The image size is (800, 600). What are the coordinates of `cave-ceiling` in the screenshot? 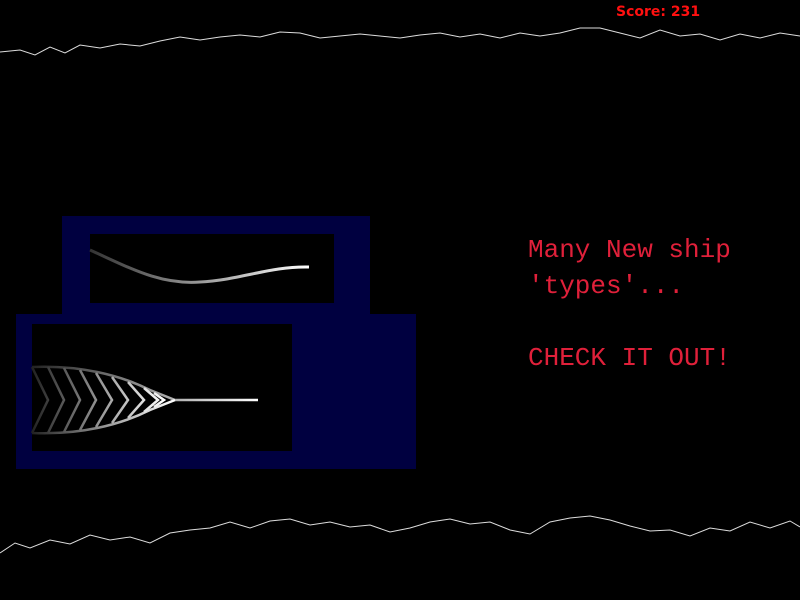 It's located at (400, 41).